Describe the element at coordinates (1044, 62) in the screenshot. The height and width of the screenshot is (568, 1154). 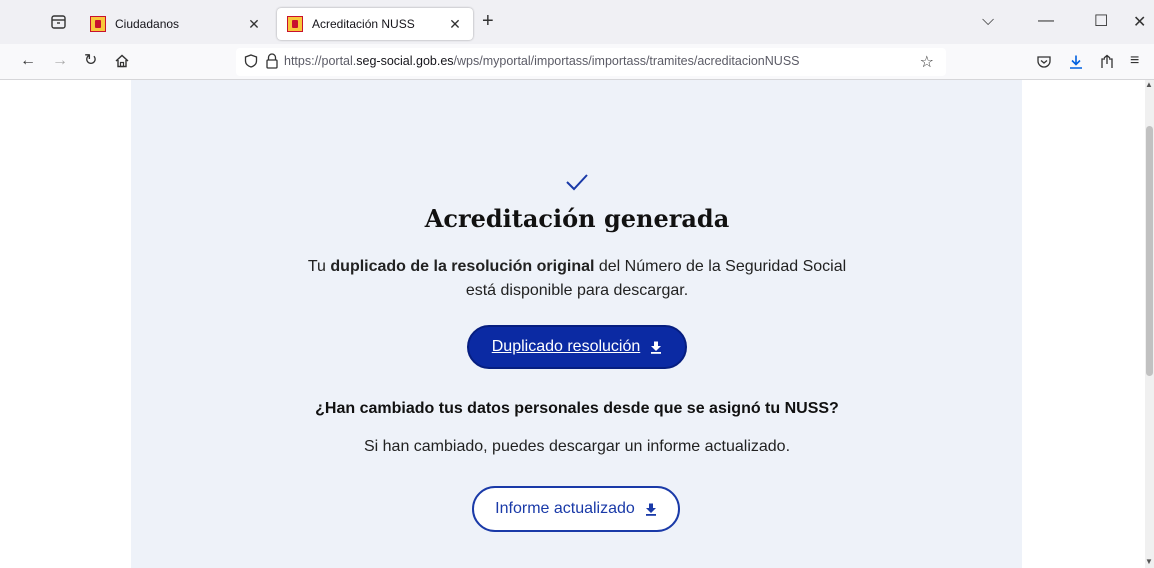
I see `pocket-icon` at that location.